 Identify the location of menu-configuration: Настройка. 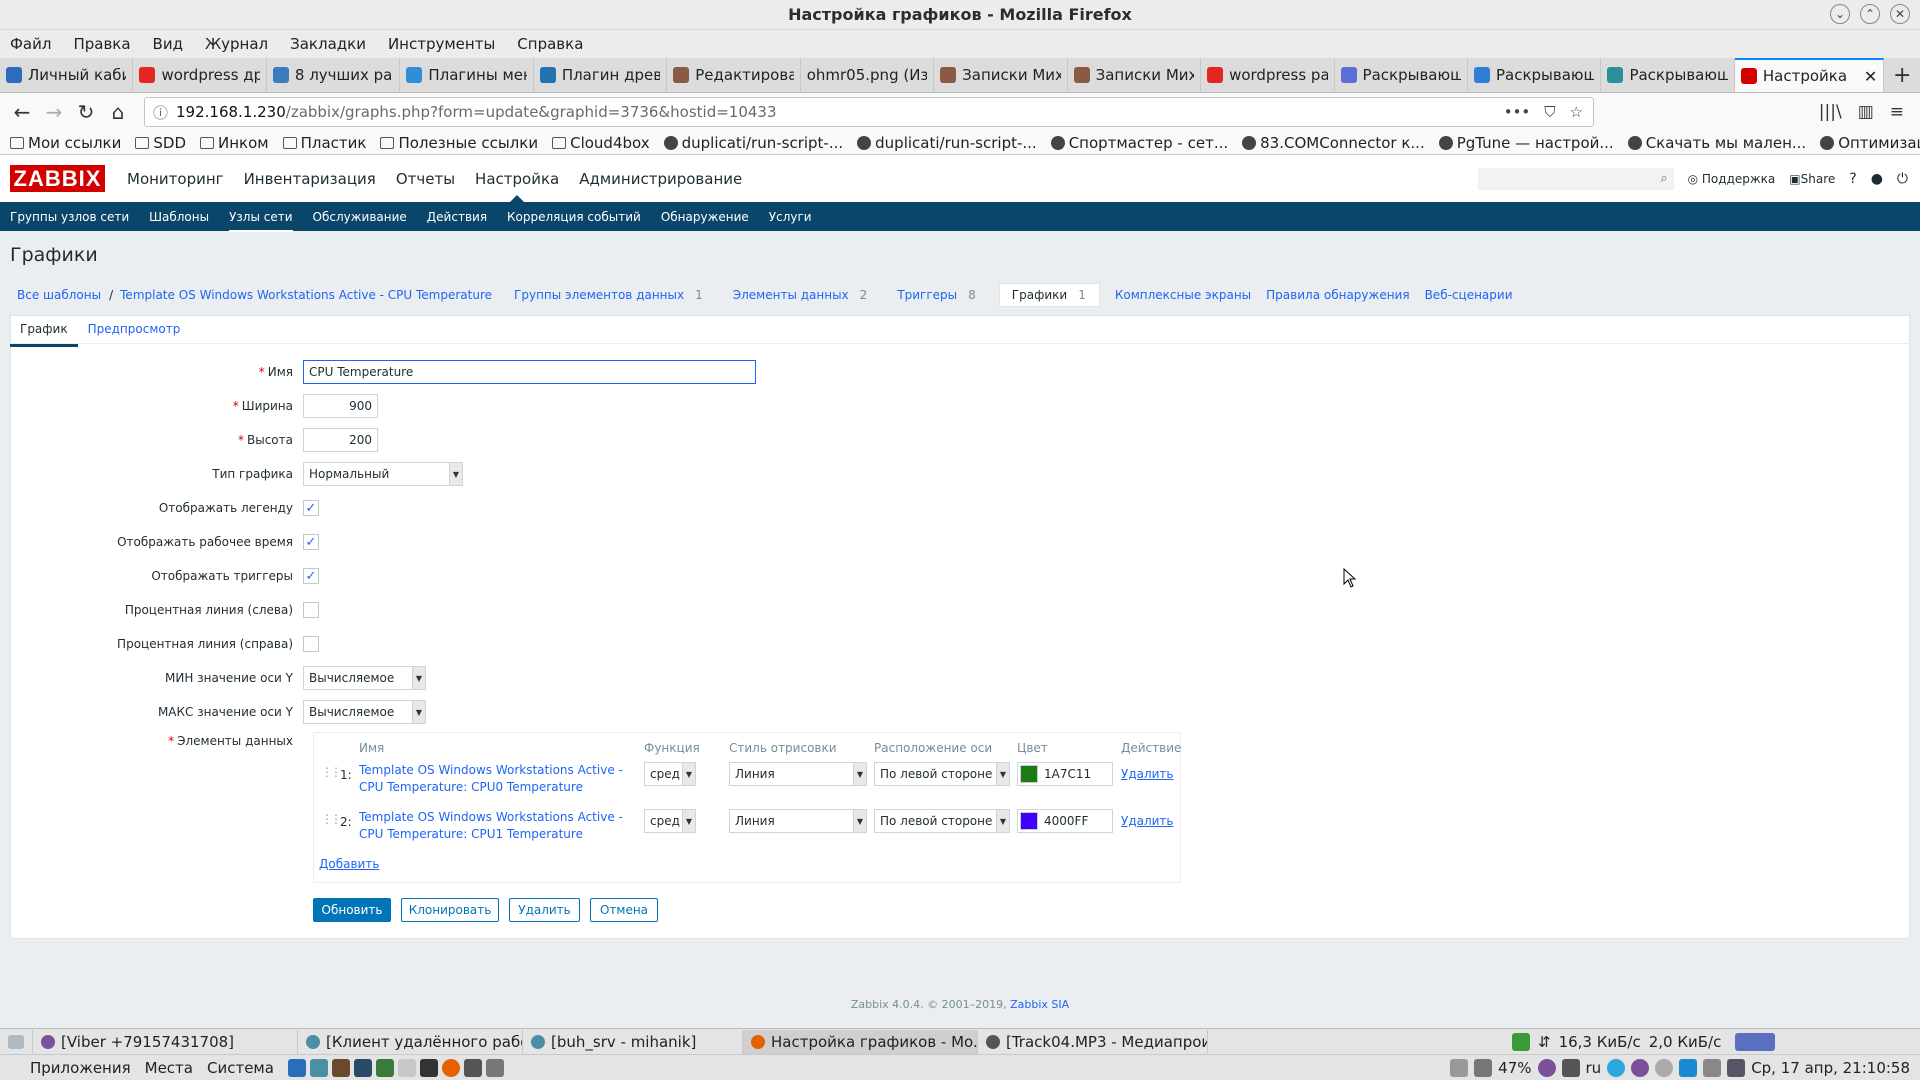
(517, 178).